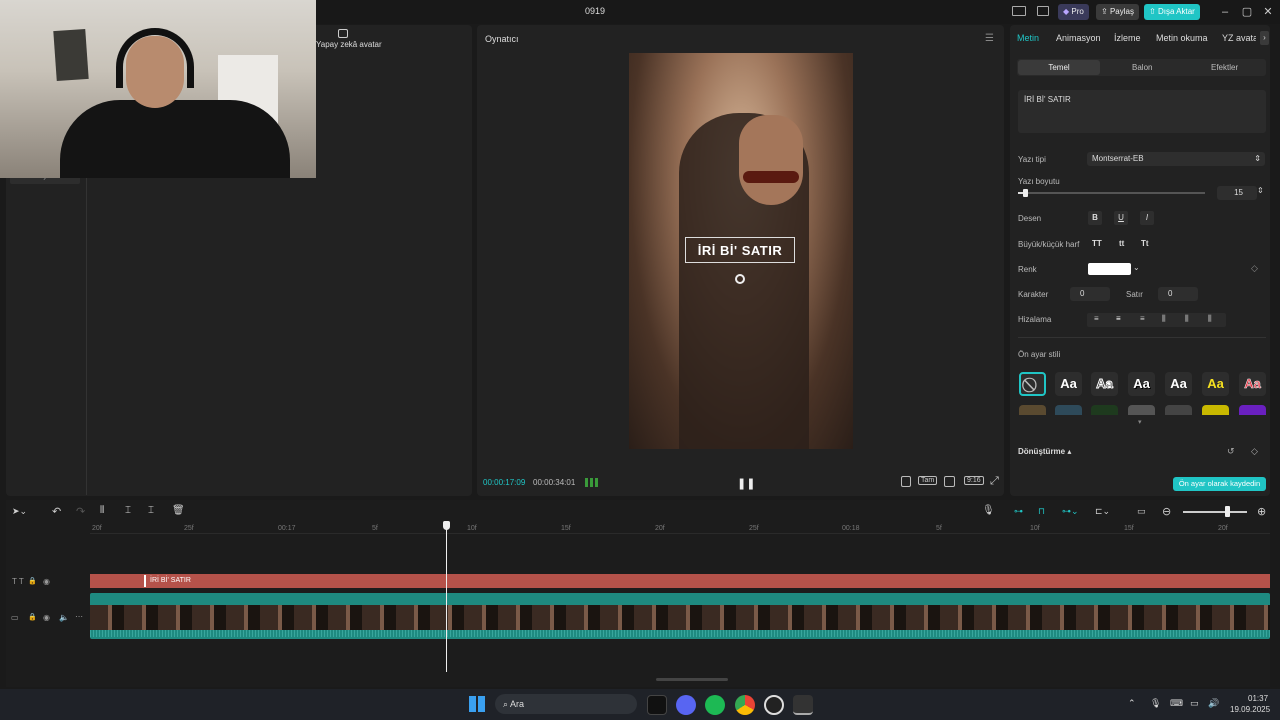 The height and width of the screenshot is (720, 1280). What do you see at coordinates (1260, 190) in the screenshot?
I see `size-stepper-icon: ⇕` at bounding box center [1260, 190].